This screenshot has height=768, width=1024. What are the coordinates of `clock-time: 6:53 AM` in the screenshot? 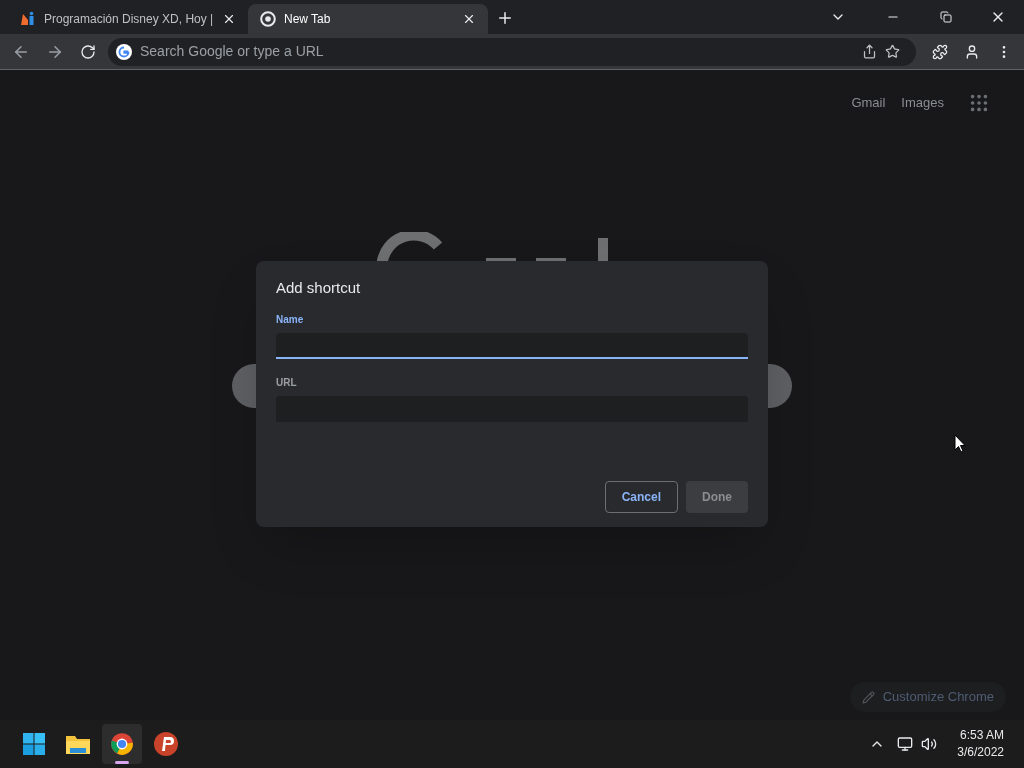 It's located at (981, 735).